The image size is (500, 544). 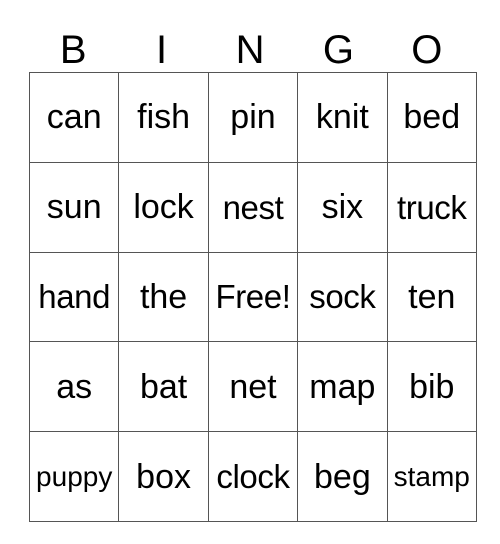 I want to click on header-letter-i: I, so click(x=162, y=50).